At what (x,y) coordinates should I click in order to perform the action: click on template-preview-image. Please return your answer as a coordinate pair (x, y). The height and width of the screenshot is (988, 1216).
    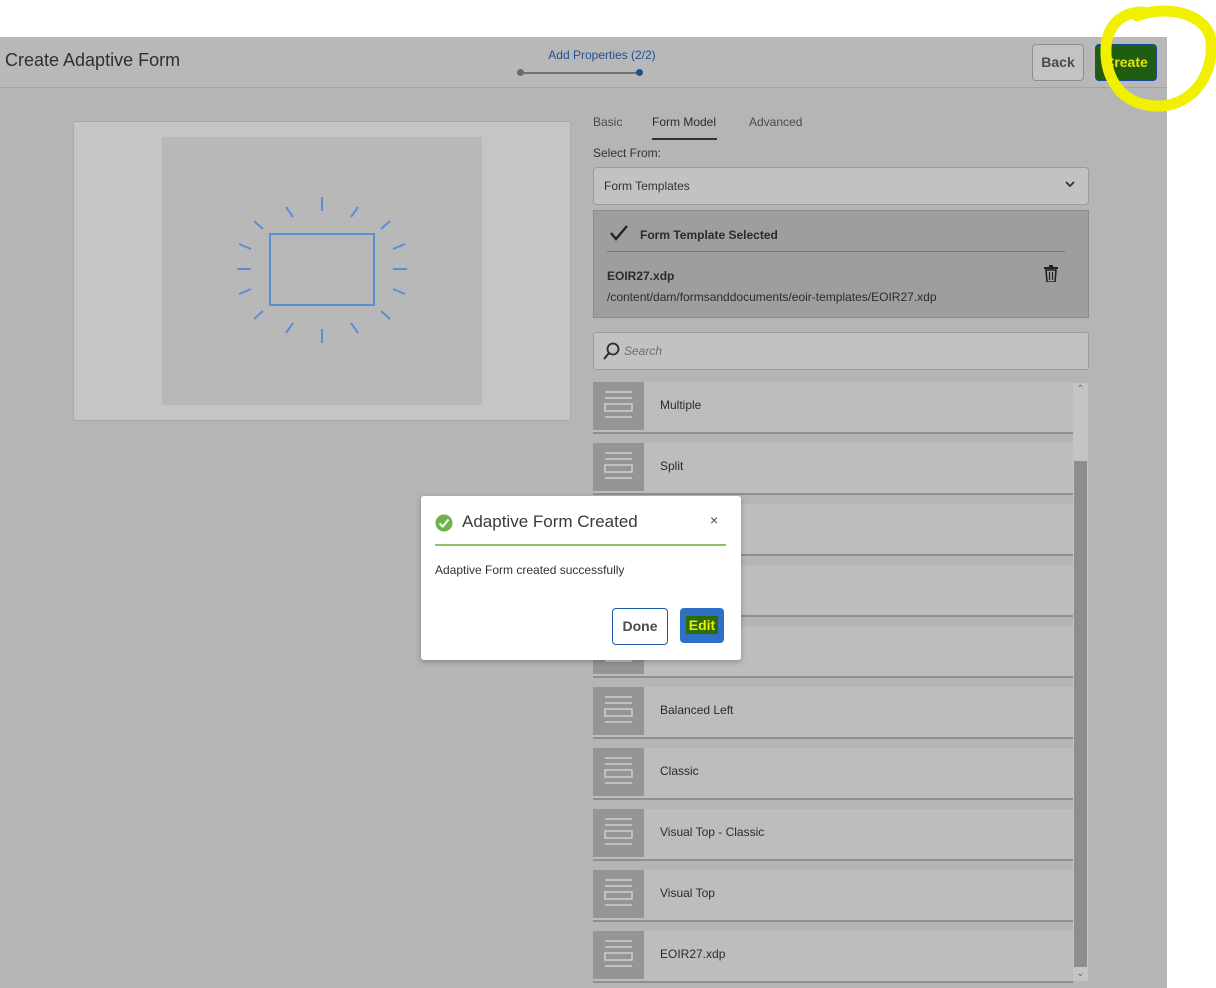
    Looking at the image, I should click on (322, 271).